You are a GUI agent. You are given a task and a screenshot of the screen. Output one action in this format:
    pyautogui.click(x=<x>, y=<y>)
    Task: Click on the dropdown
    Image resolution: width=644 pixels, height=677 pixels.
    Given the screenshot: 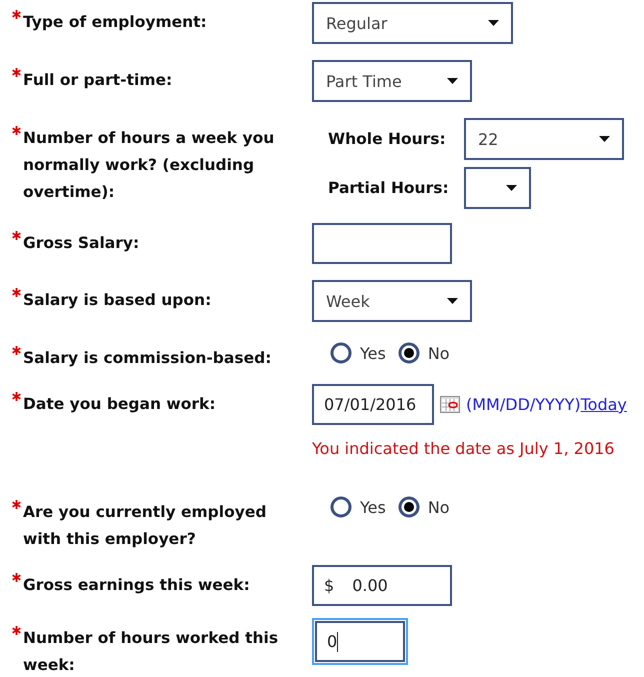 What is the action you would take?
    pyautogui.click(x=497, y=188)
    